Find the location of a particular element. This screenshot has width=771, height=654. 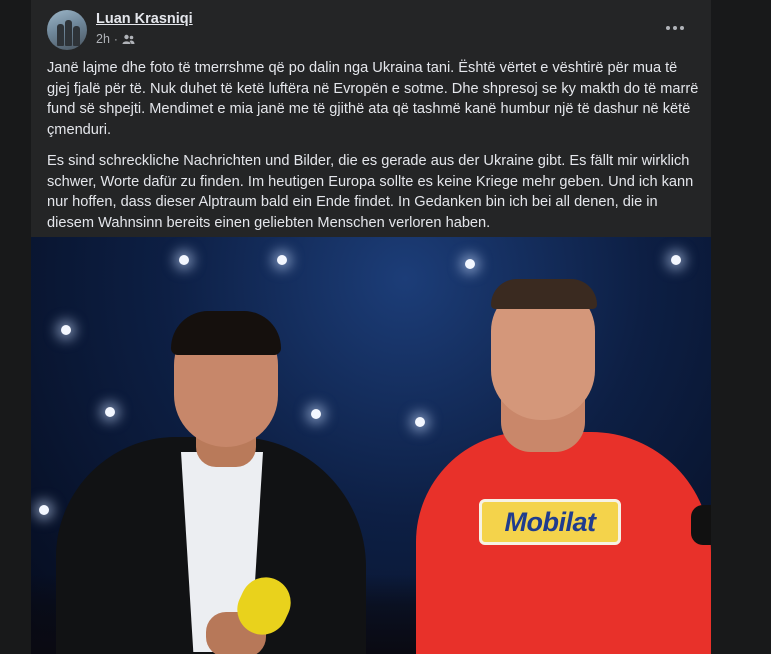

post-timestamp: 2h is located at coordinates (103, 39).